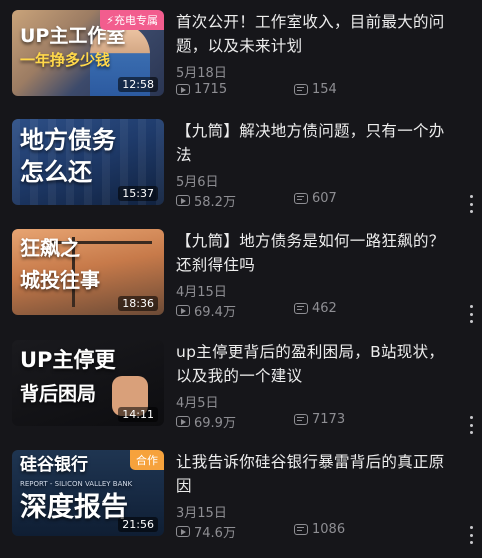  What do you see at coordinates (206, 421) in the screenshot?
I see `view-count: 69.9万` at bounding box center [206, 421].